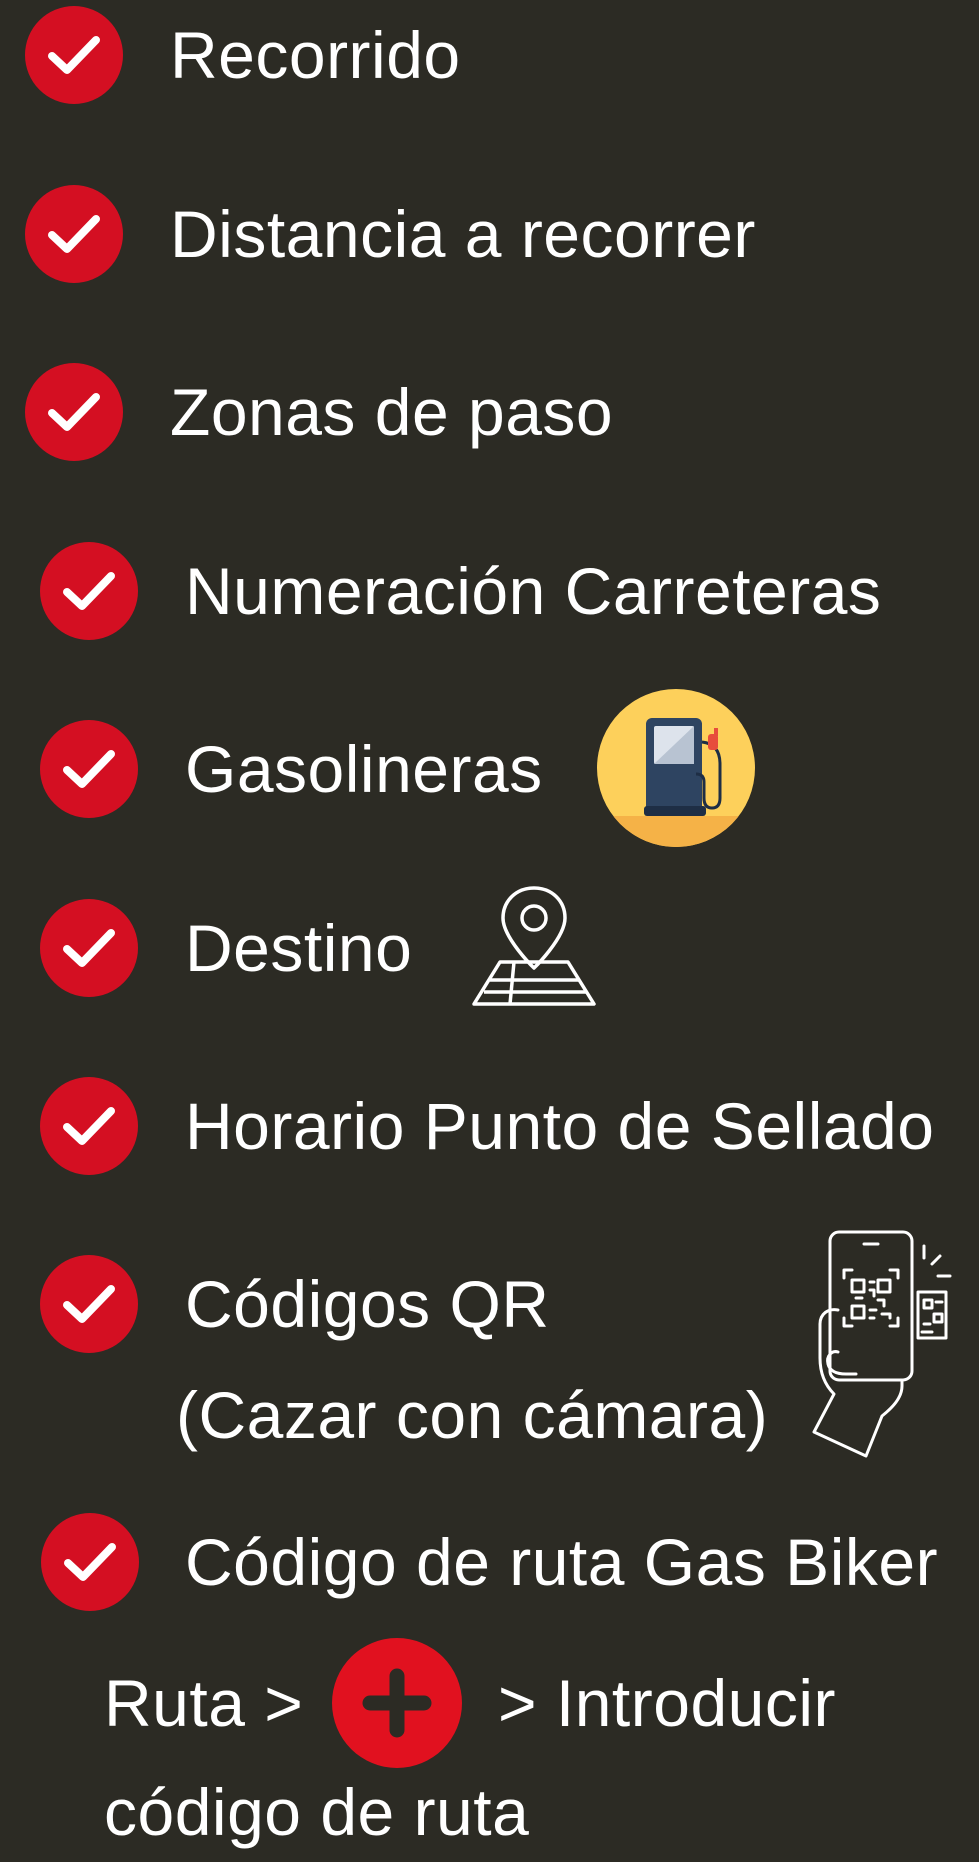 The image size is (979, 1862). I want to click on add-route-button, so click(397, 1703).